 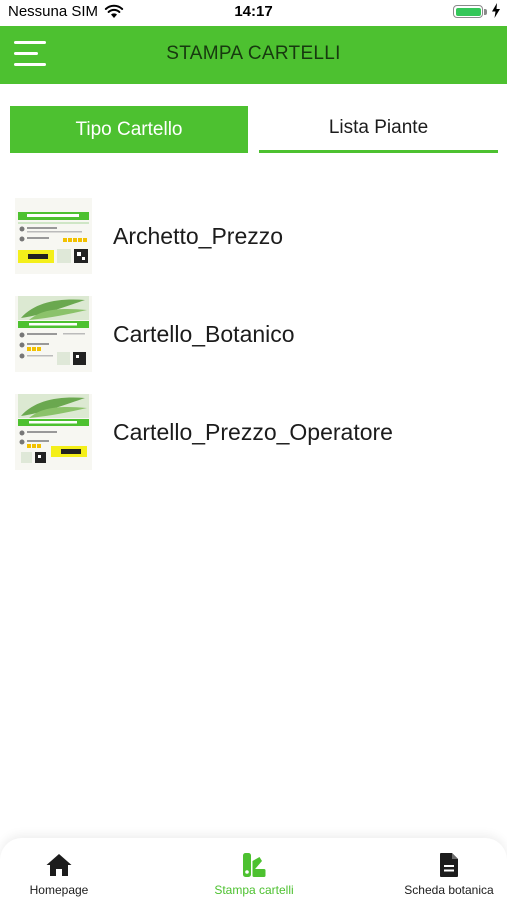 I want to click on list-item: Archetto_Prezzo, so click(x=253, y=235).